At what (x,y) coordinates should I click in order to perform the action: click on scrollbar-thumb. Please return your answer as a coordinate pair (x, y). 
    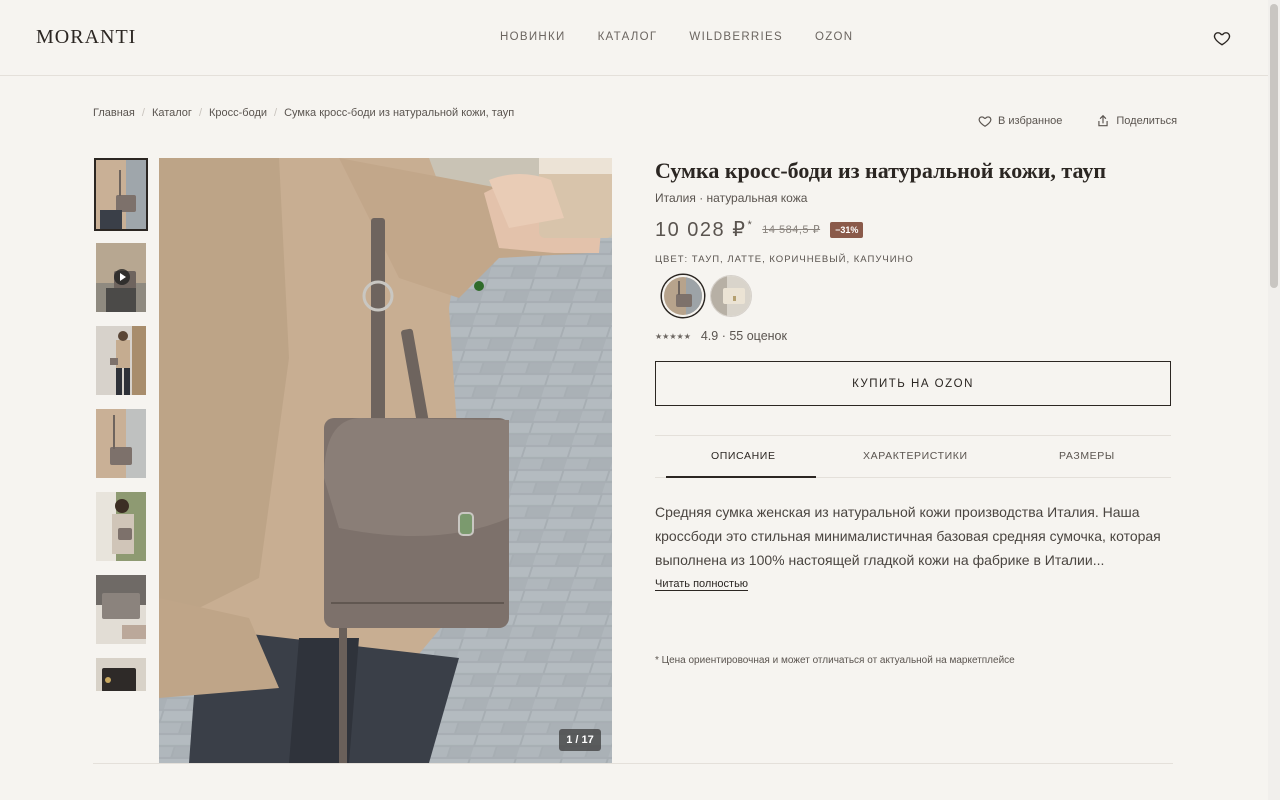
    Looking at the image, I should click on (1274, 146).